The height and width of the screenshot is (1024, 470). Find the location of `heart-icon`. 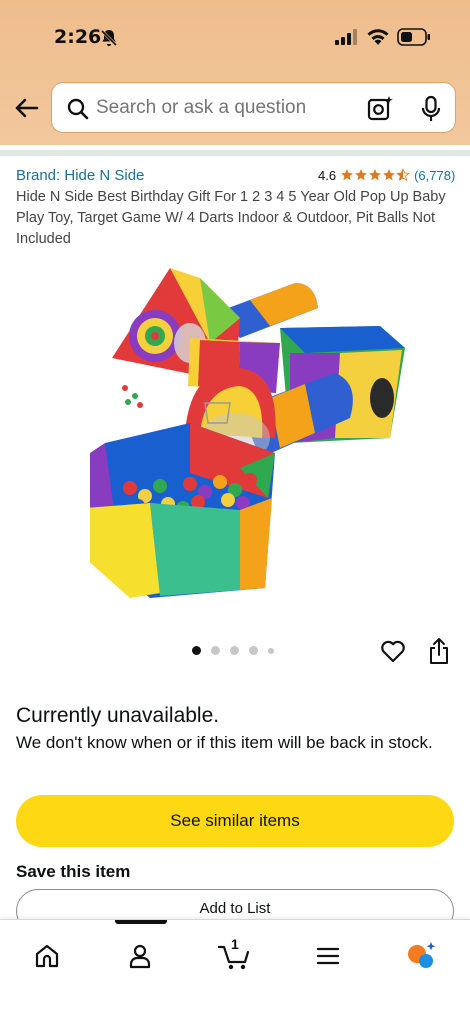

heart-icon is located at coordinates (393, 651).